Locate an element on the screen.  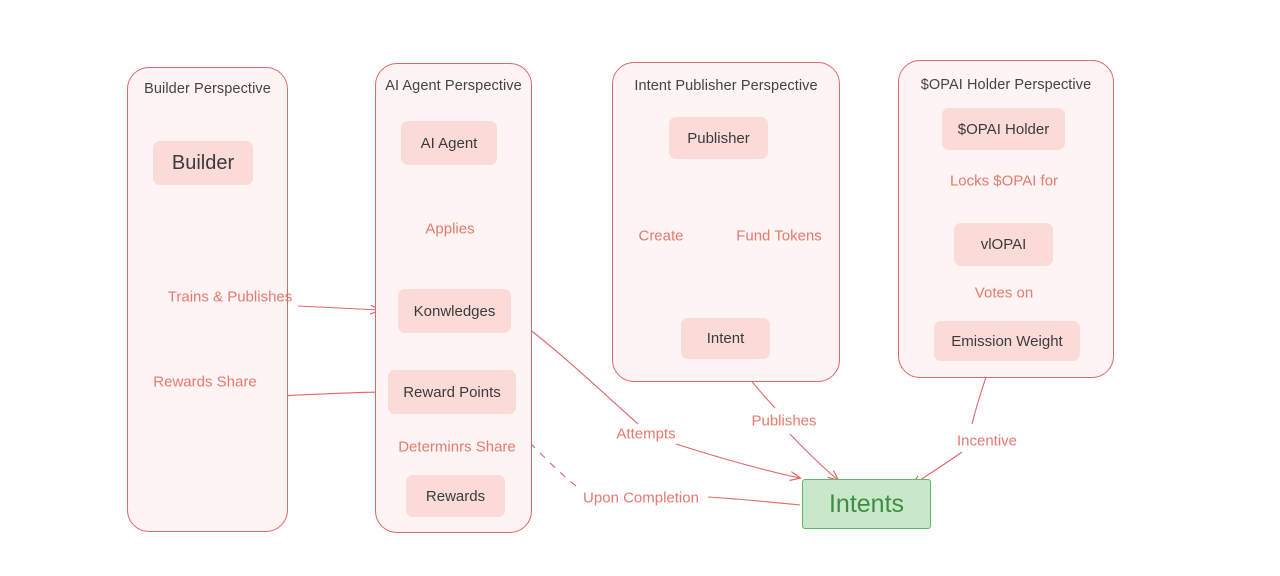
node-knowledges-label: Konwledges is located at coordinates (454, 311).